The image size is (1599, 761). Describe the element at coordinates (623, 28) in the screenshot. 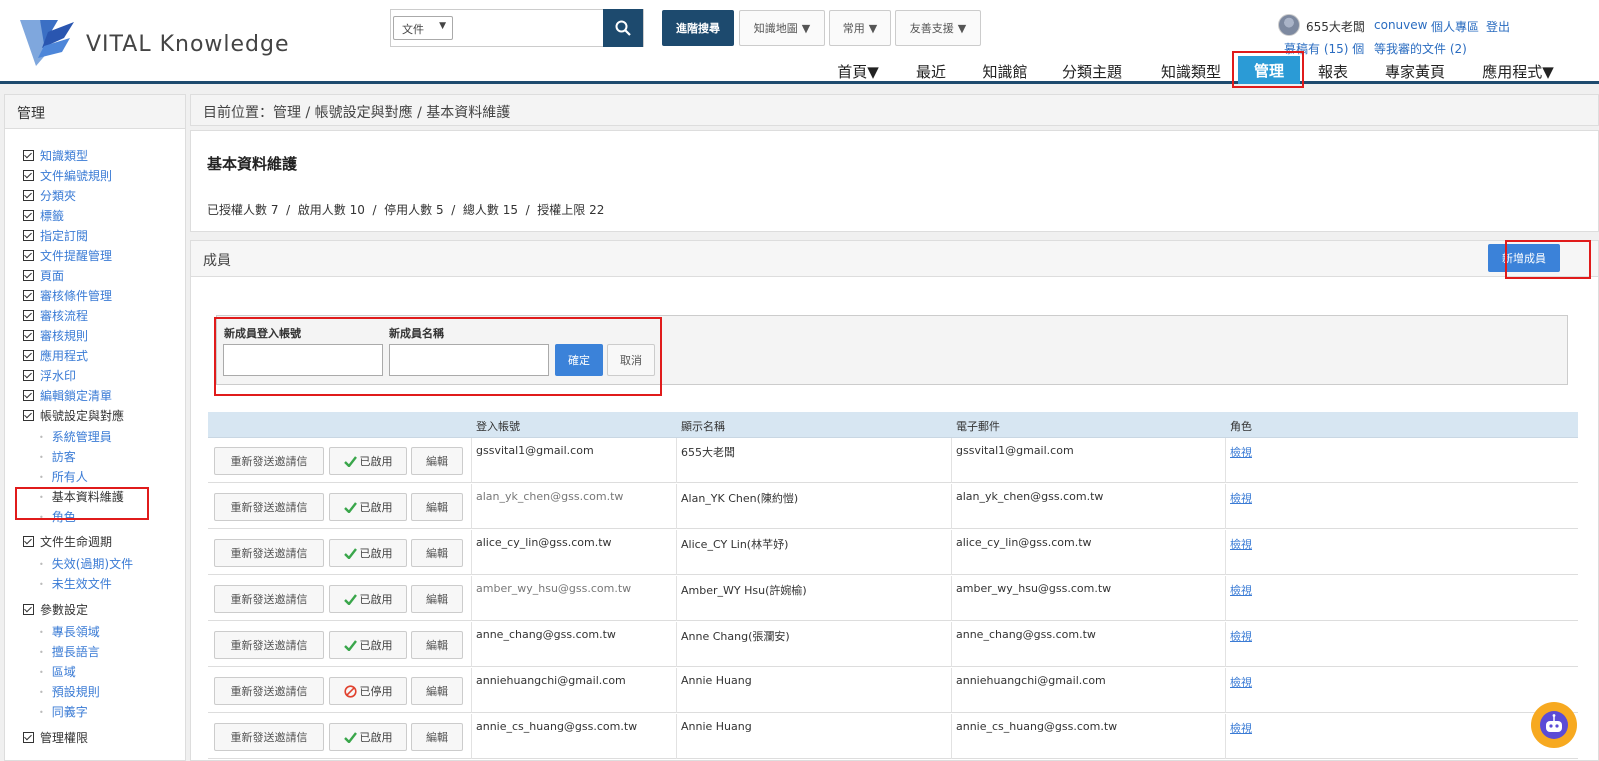

I see `search-button` at that location.